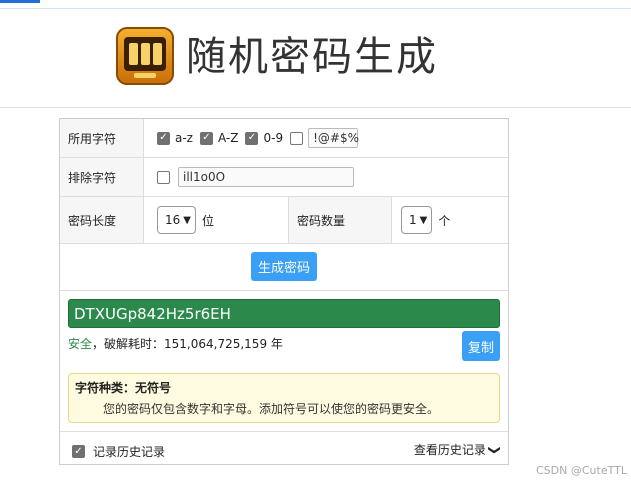 The width and height of the screenshot is (631, 483). I want to click on exclude-input: ill1o0O, so click(266, 177).